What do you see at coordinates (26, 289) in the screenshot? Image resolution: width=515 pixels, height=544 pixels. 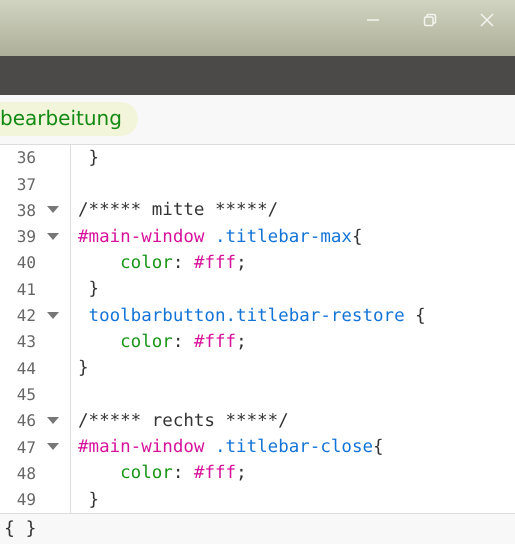 I see `line-number: 41` at bounding box center [26, 289].